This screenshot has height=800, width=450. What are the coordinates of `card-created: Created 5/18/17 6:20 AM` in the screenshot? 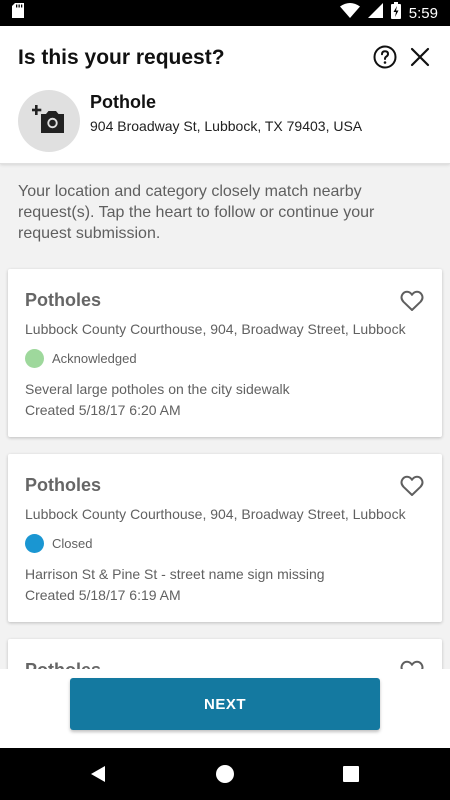 It's located at (103, 410).